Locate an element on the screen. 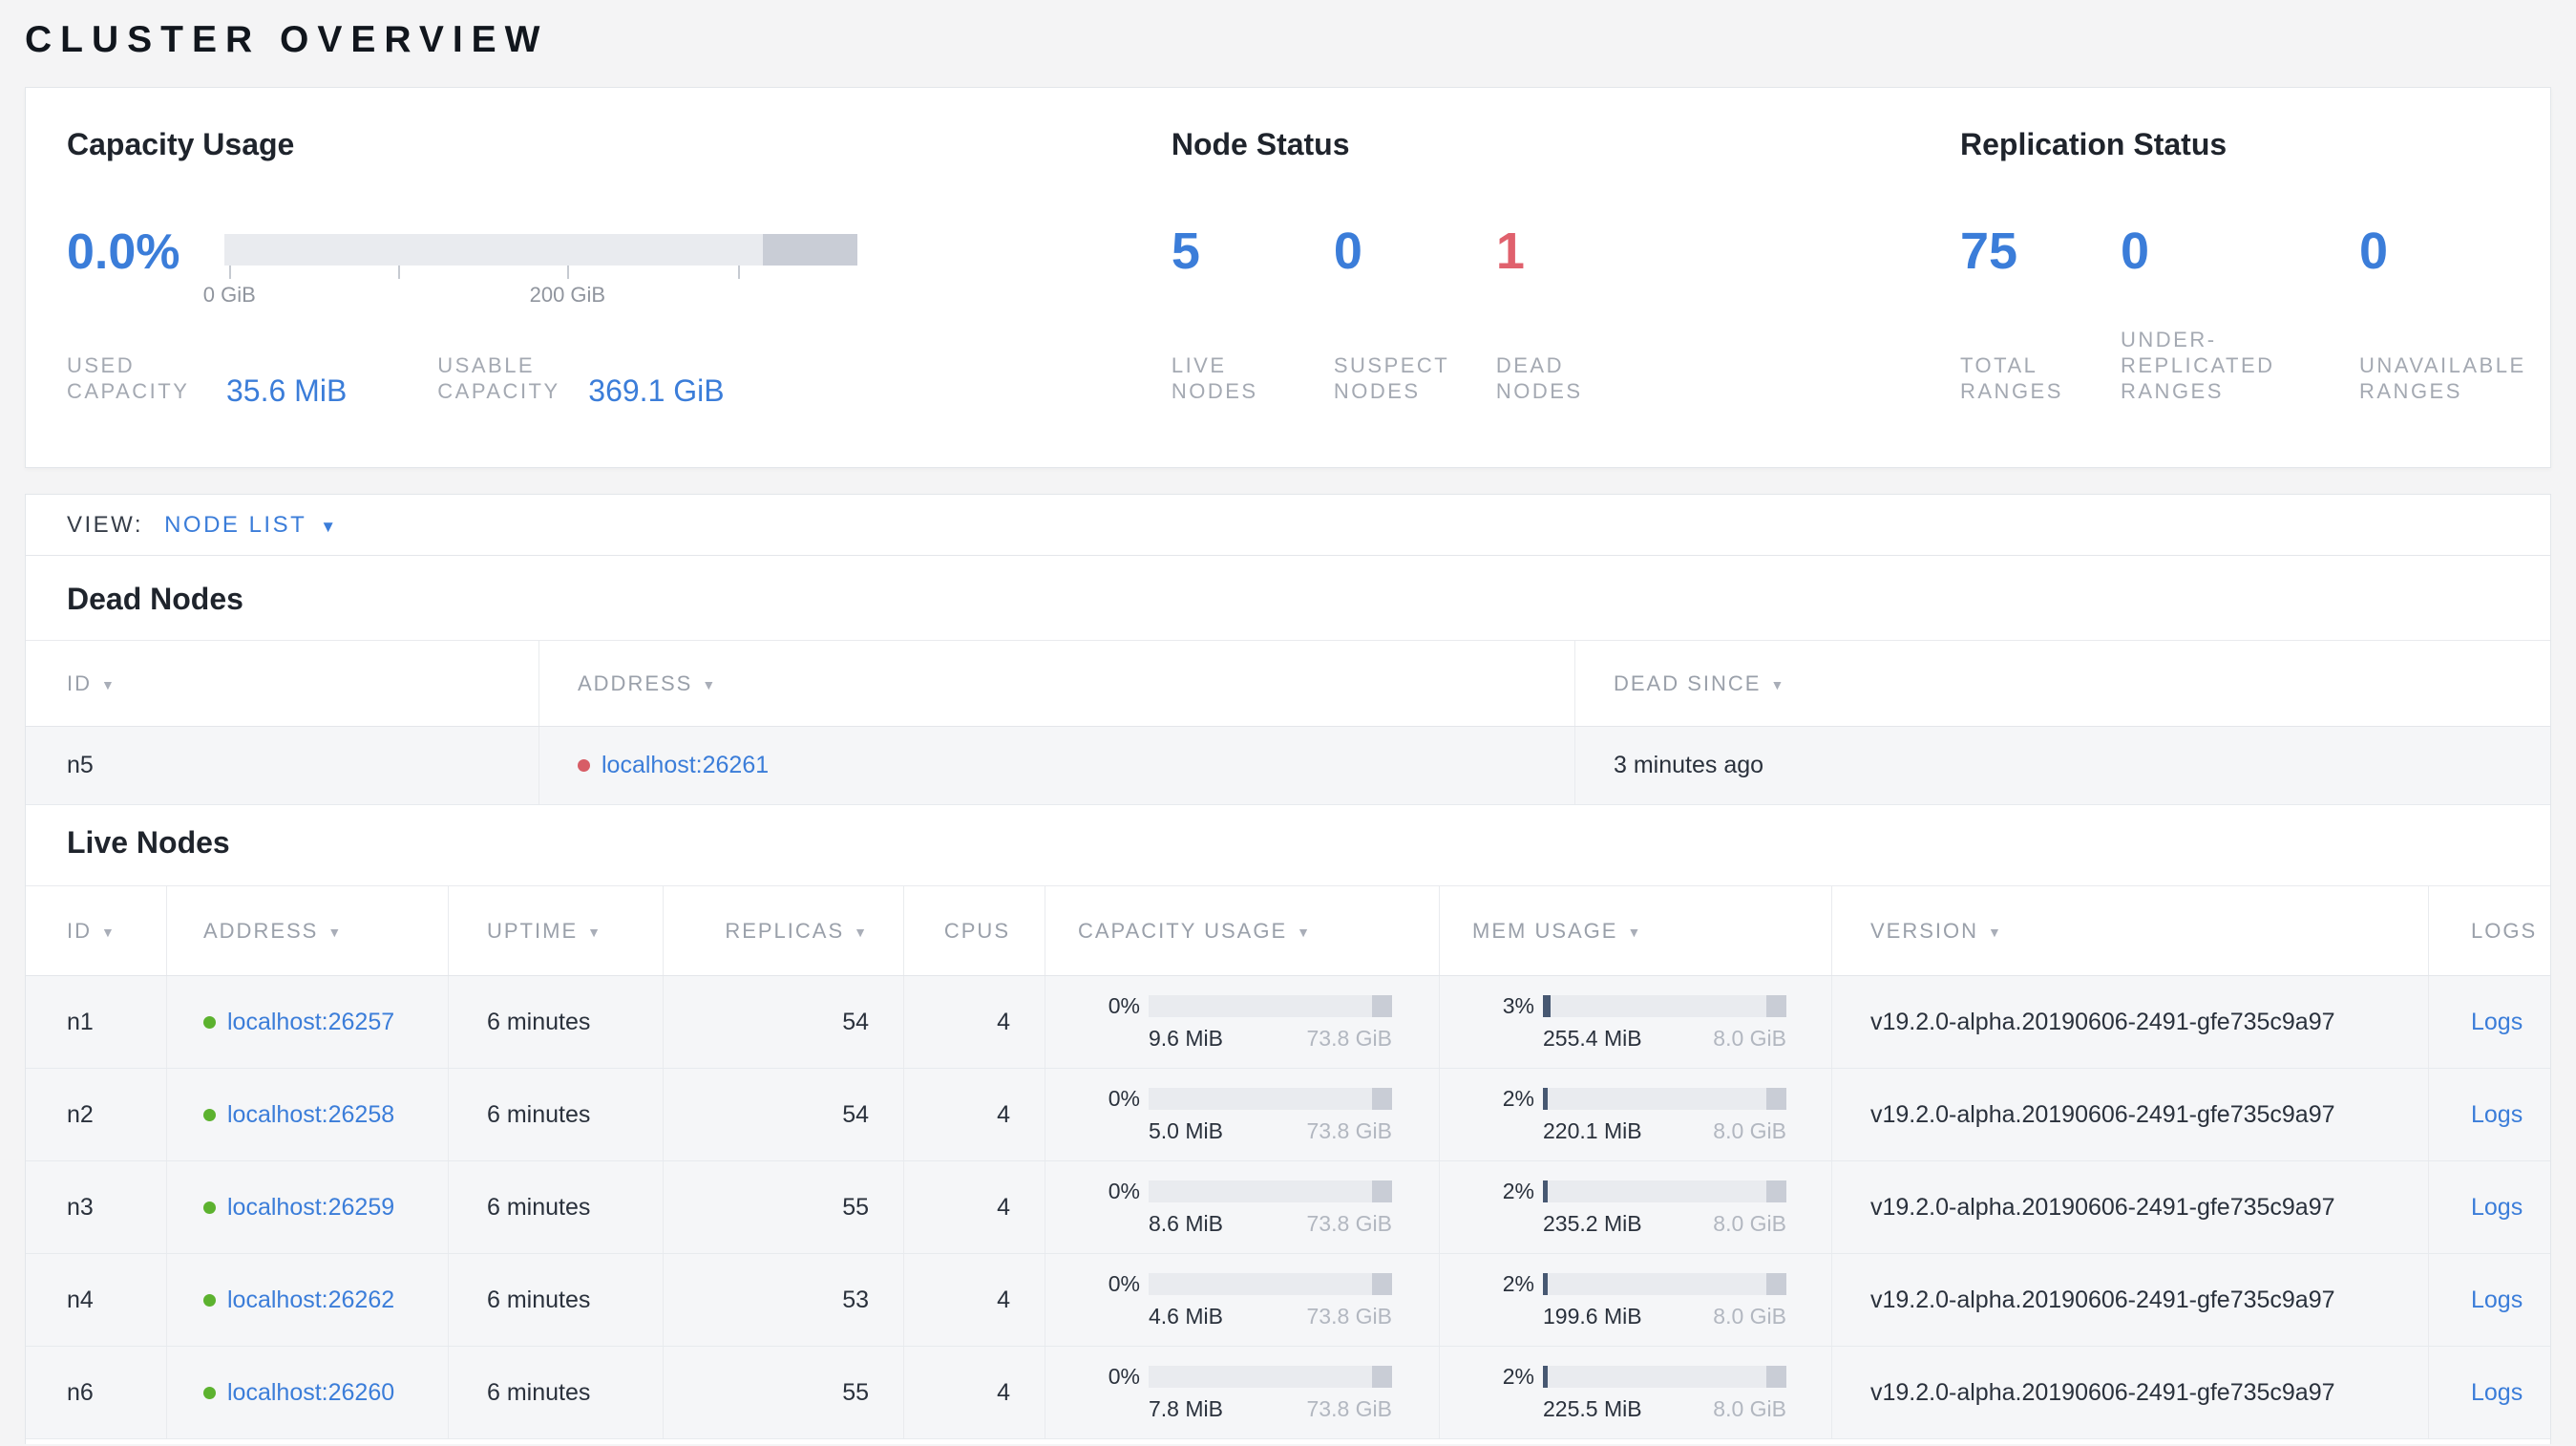  view-label: VIEW: is located at coordinates (105, 524).